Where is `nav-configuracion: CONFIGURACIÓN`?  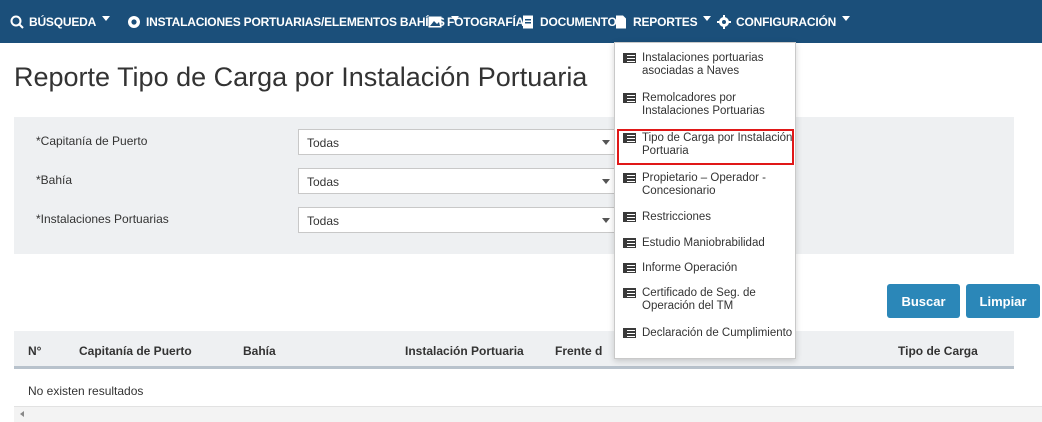 nav-configuracion: CONFIGURACIÓN is located at coordinates (784, 21).